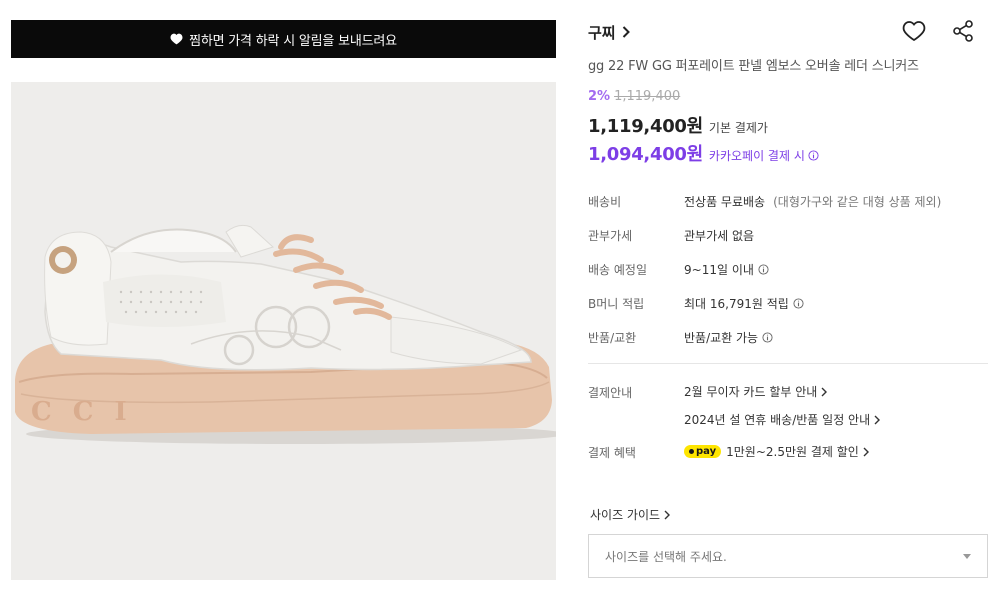  What do you see at coordinates (777, 420) in the screenshot?
I see `link-text: 2024년 설 연휴 배송/반품 일정 안내` at bounding box center [777, 420].